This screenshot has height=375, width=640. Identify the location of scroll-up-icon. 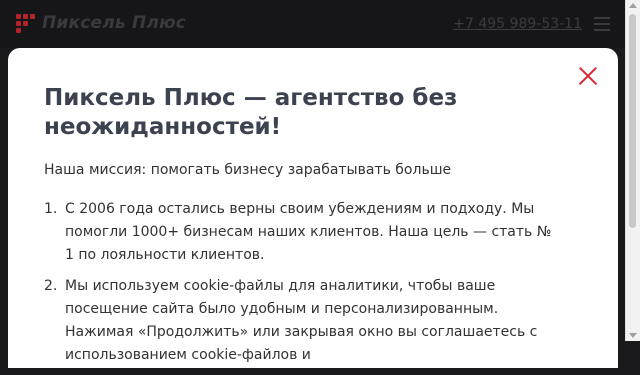
(633, 5).